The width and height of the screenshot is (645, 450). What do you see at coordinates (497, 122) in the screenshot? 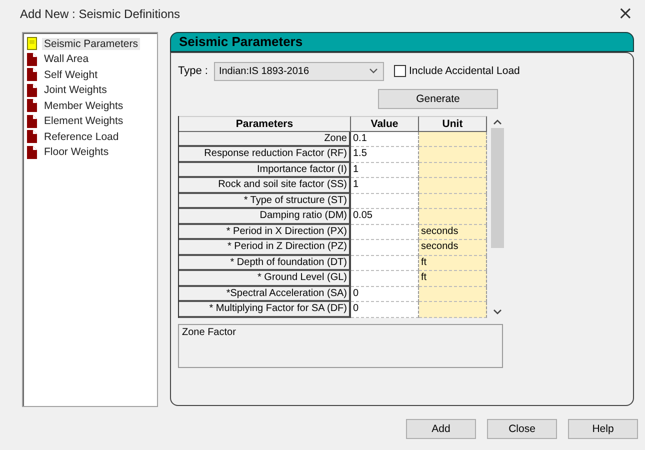
I see `scroll-up-icon` at bounding box center [497, 122].